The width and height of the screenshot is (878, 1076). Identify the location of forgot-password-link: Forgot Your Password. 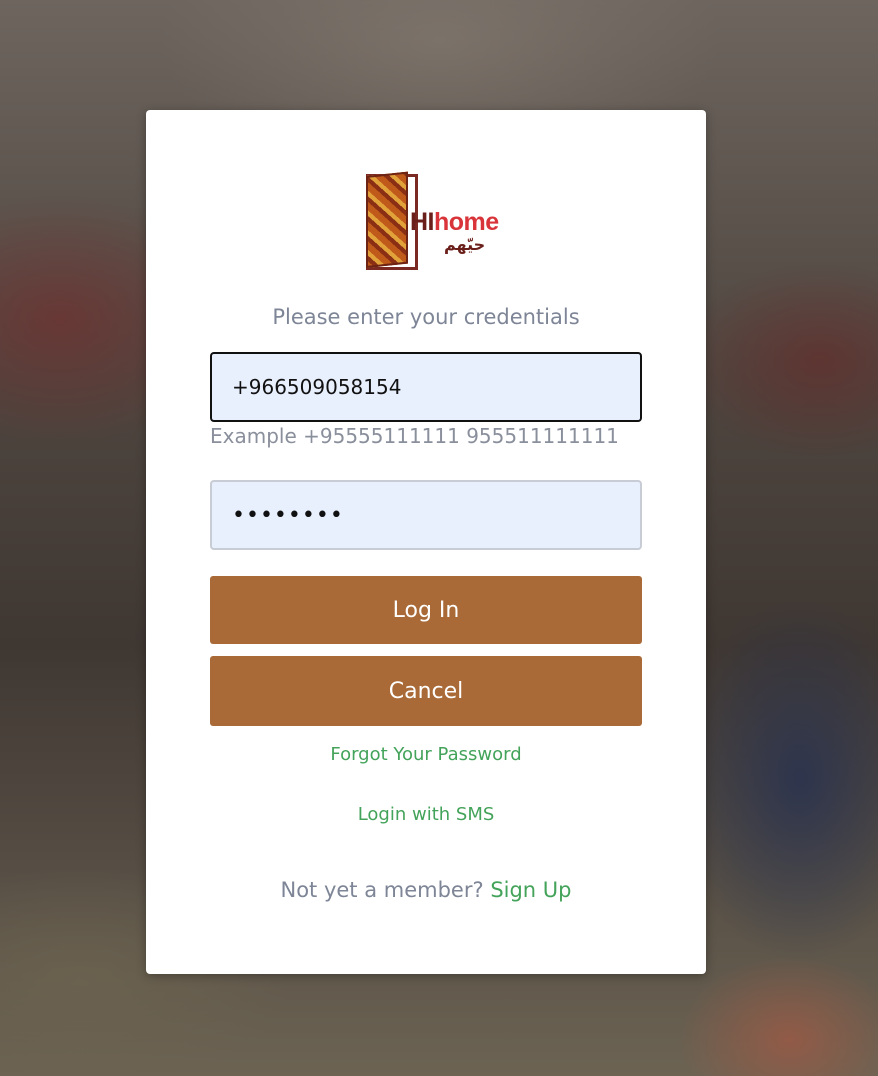
(425, 754).